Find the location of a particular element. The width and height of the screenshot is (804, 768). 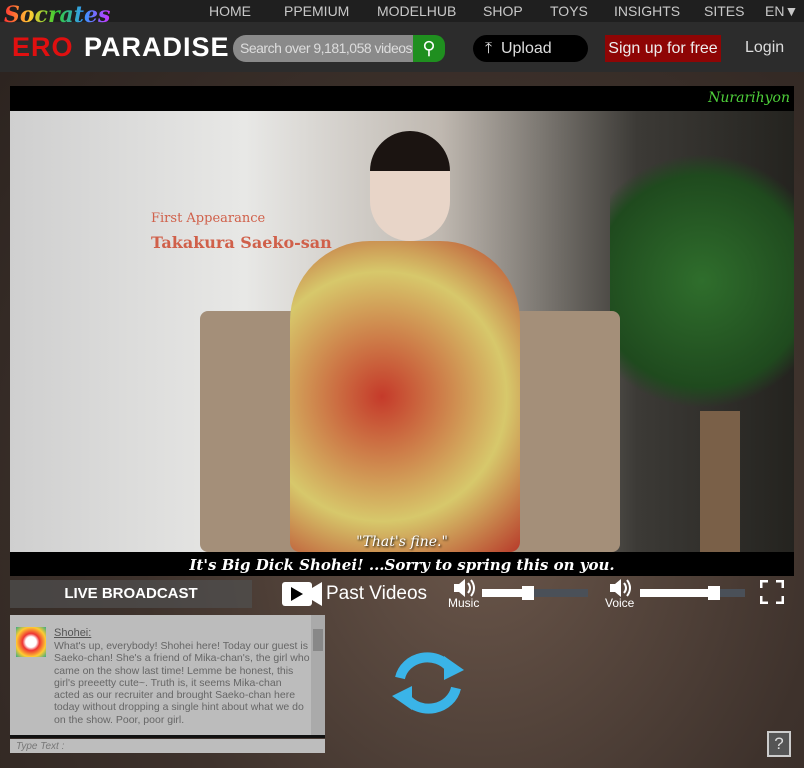

video-camera-icon is located at coordinates (302, 594).